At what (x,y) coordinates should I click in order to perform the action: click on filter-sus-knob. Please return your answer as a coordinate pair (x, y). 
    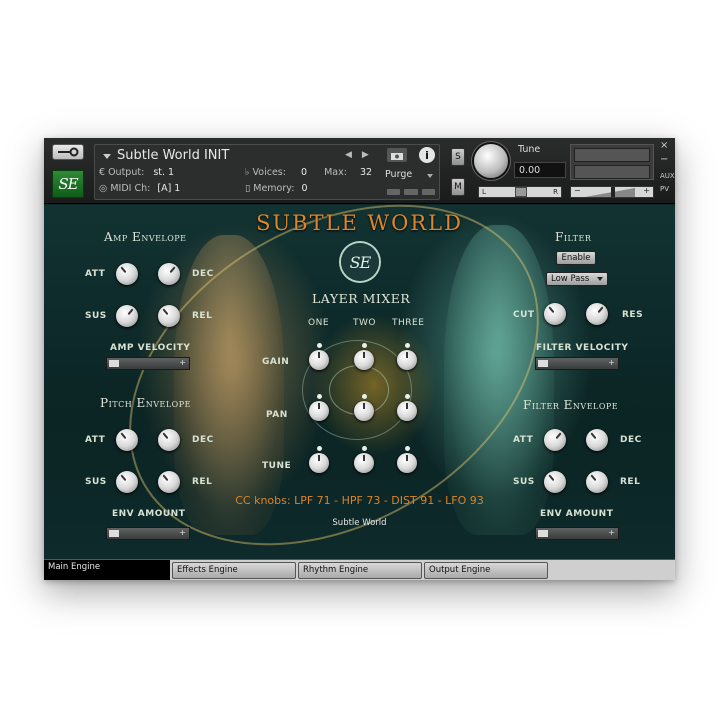
    Looking at the image, I should click on (555, 482).